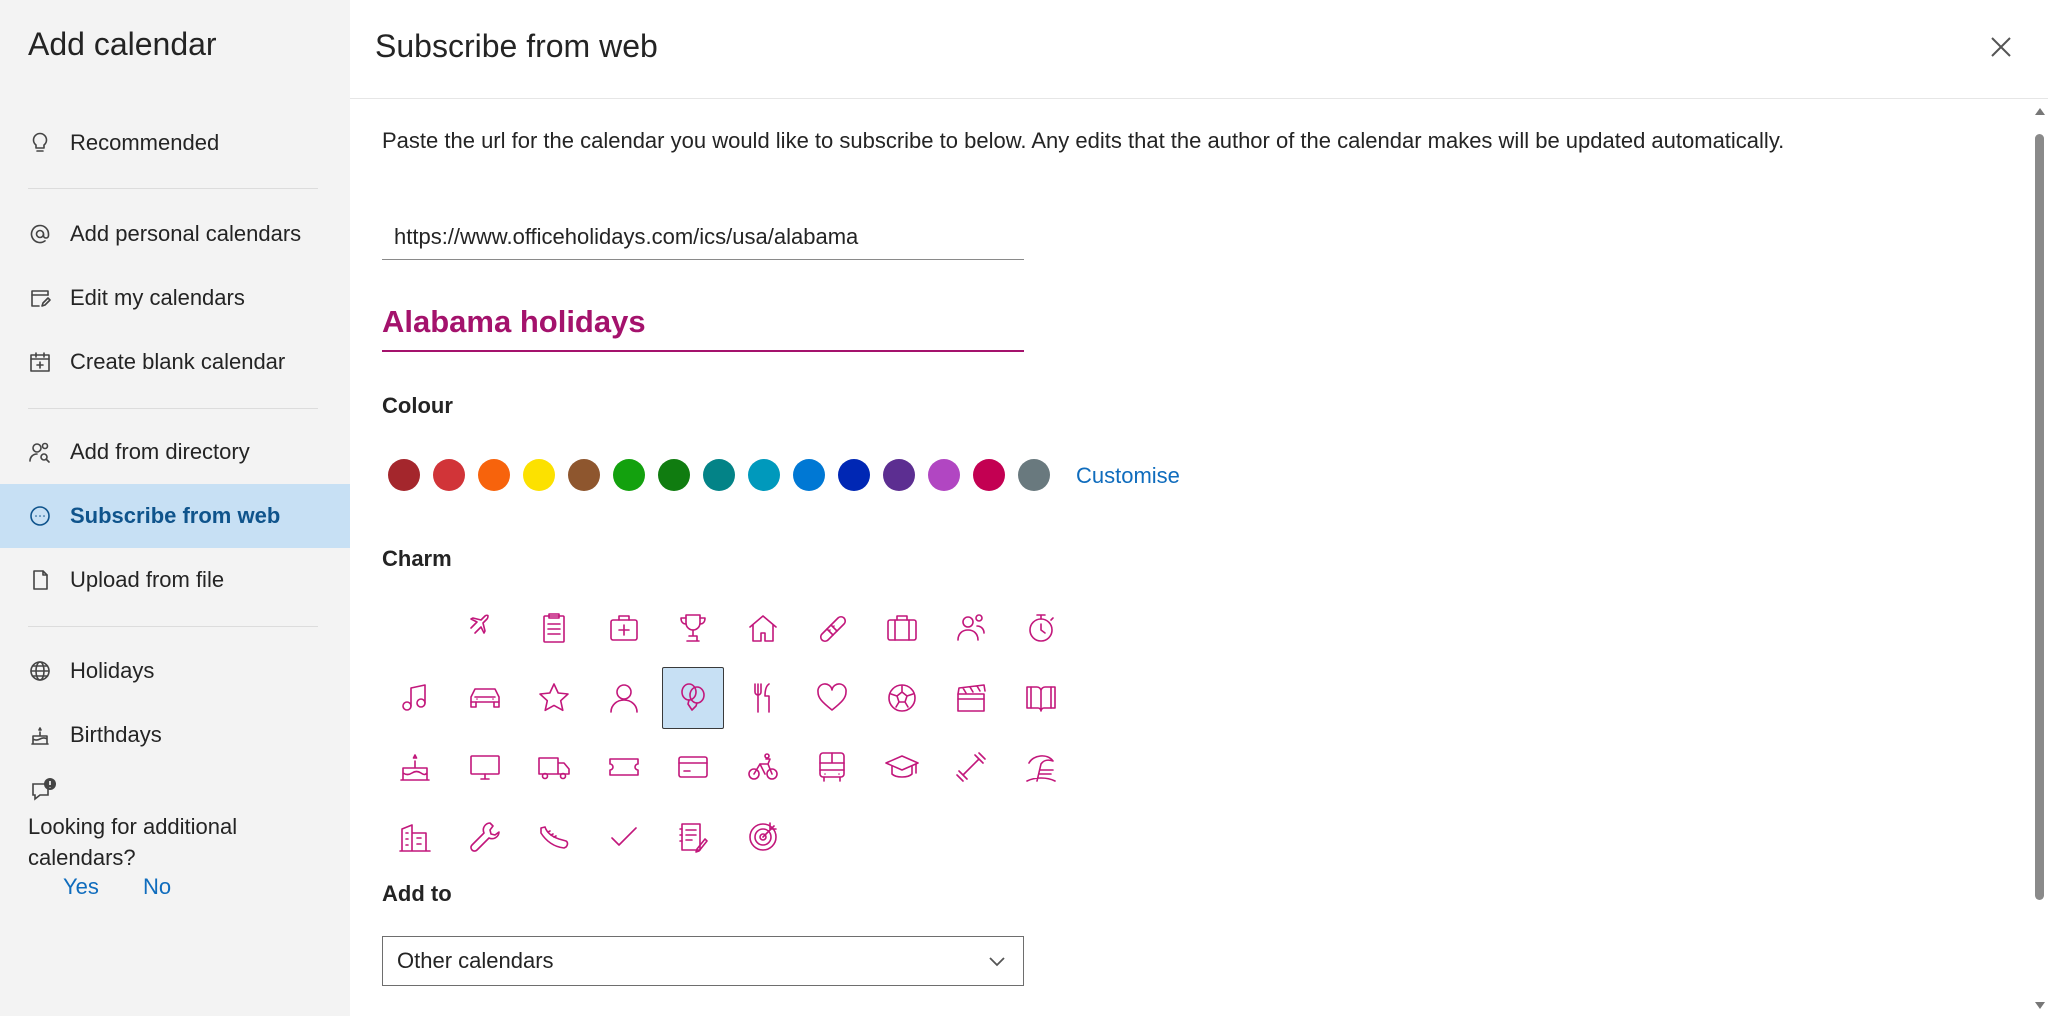 This screenshot has height=1016, width=2048. I want to click on clapperboard-icon, so click(971, 697).